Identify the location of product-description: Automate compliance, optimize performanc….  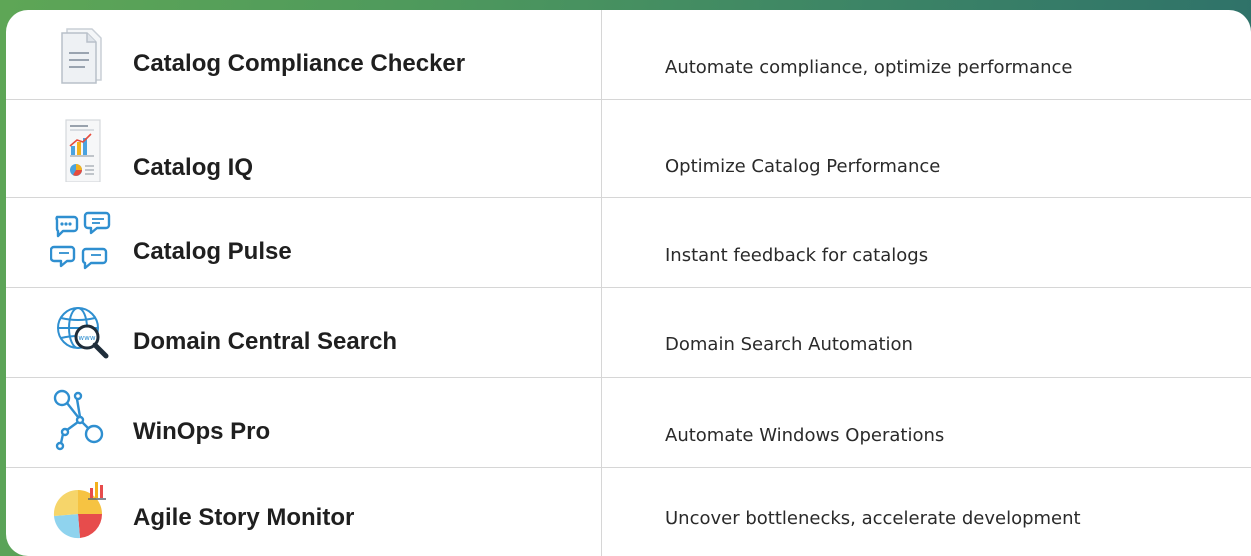
(869, 67).